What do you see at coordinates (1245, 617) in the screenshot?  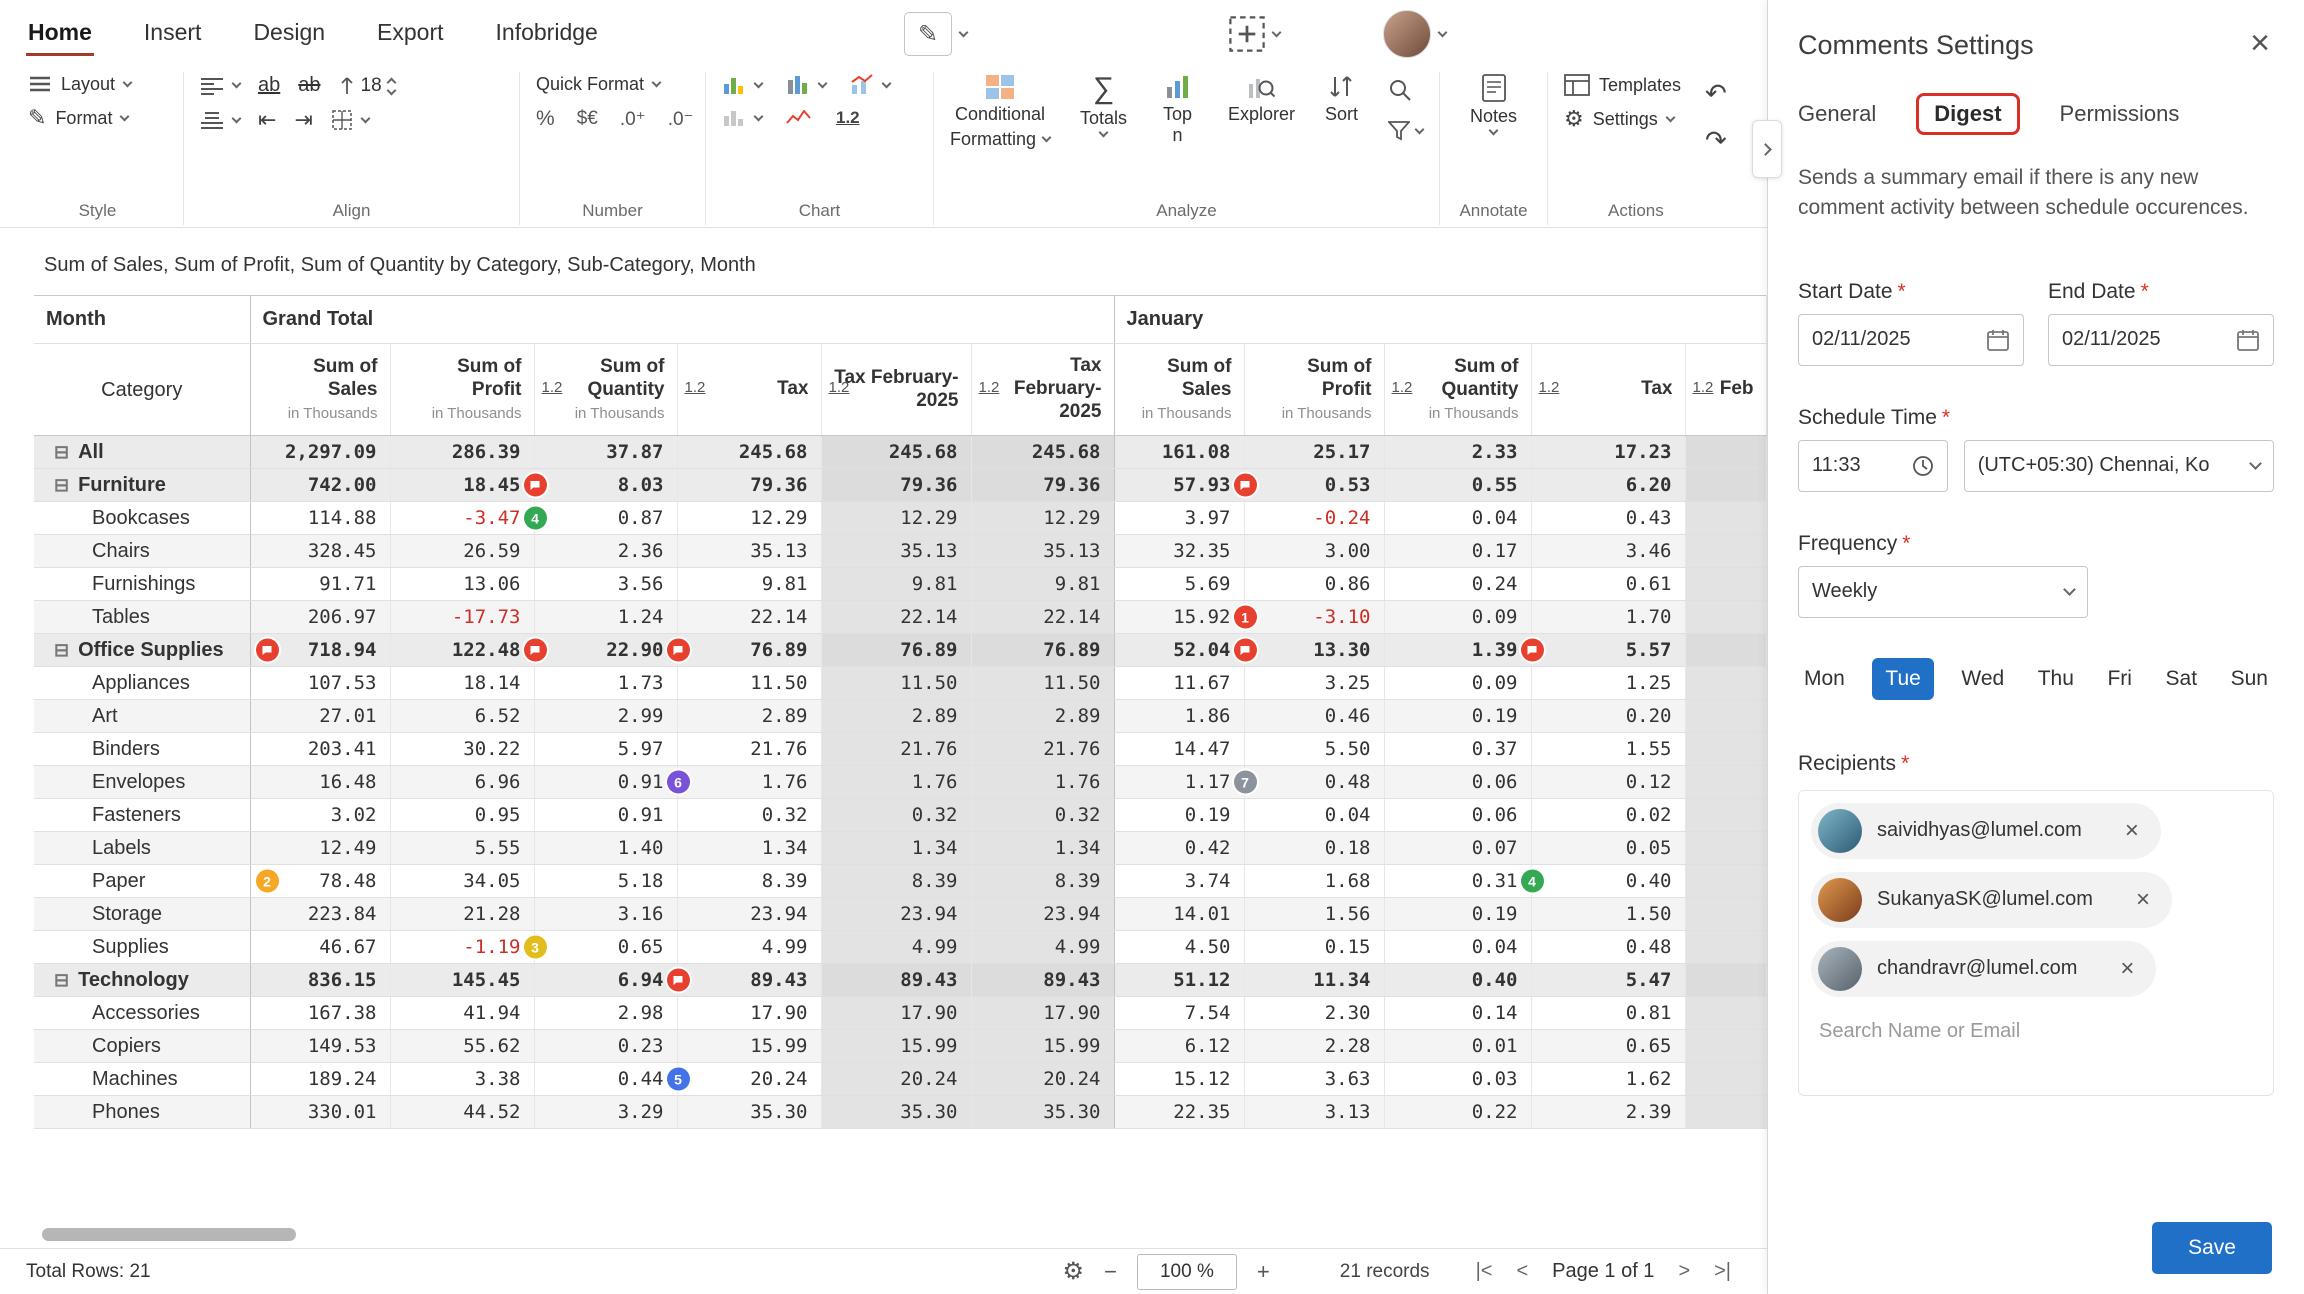 I see `comment-count-badge: 1` at bounding box center [1245, 617].